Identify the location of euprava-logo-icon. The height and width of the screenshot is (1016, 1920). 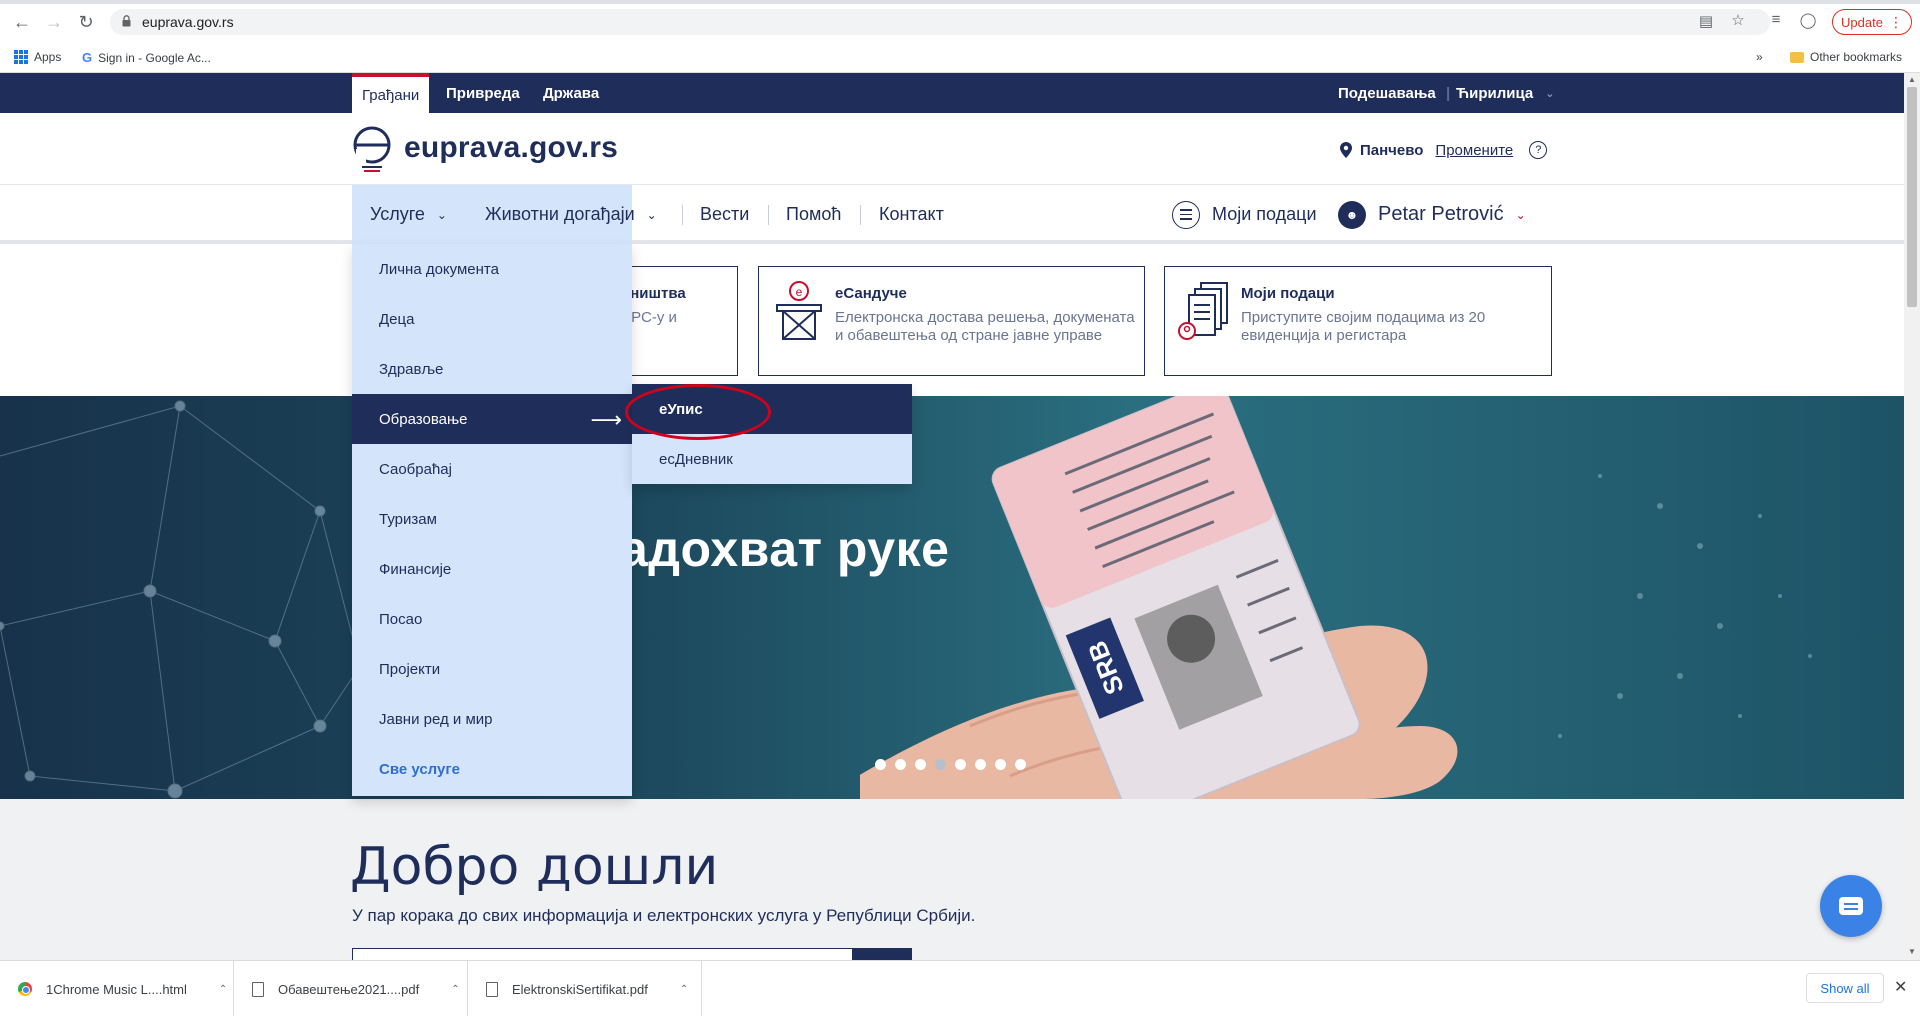
(373, 150).